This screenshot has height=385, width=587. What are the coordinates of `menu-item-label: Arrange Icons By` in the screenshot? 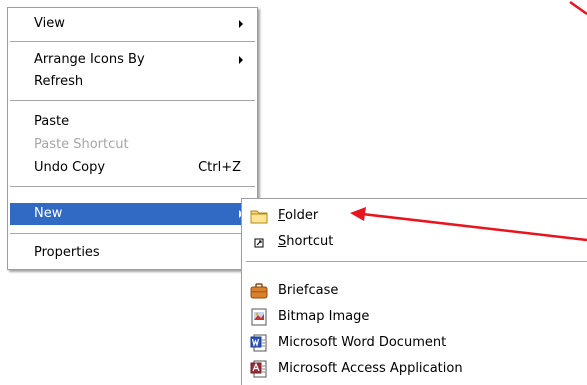 It's located at (89, 59).